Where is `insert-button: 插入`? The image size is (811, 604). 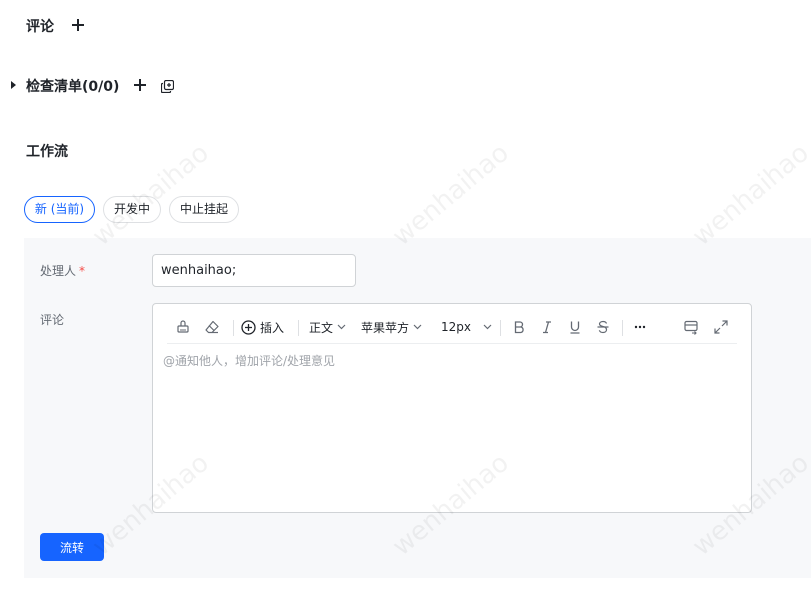 insert-button: 插入 is located at coordinates (262, 327).